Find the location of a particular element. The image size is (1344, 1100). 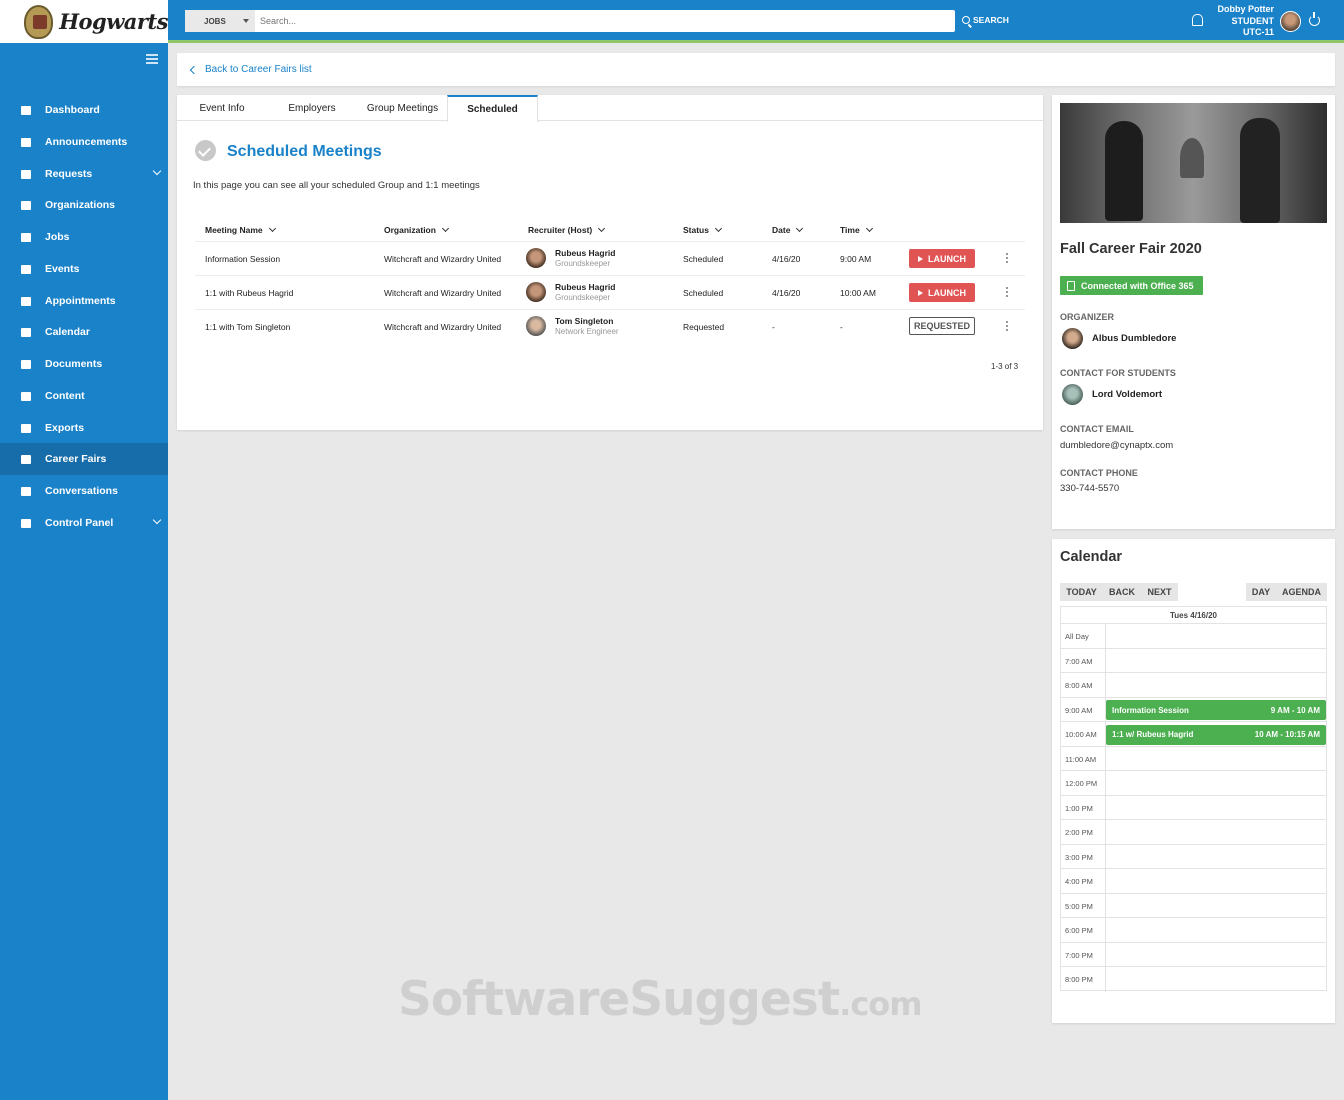

calendar-slot: 3:00 PM is located at coordinates (1193, 856).